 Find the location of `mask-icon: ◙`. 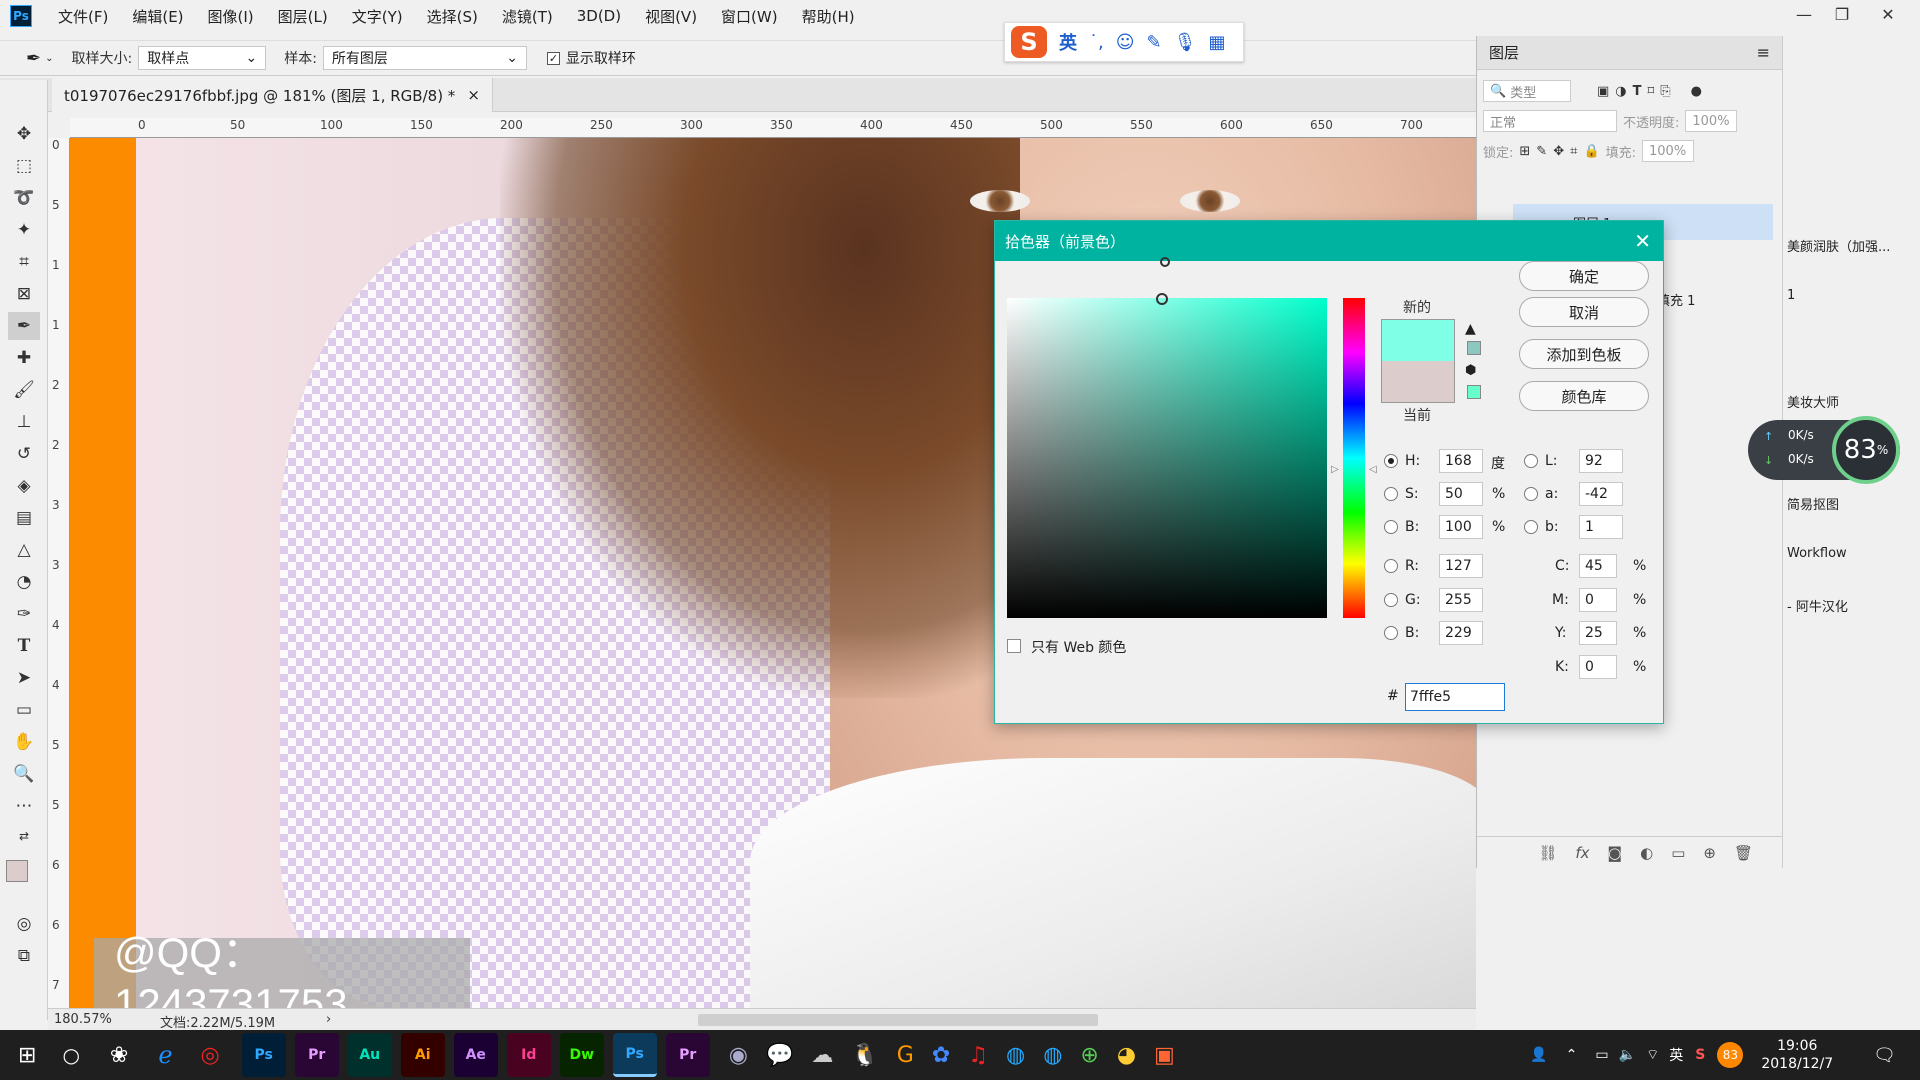

mask-icon: ◙ is located at coordinates (1615, 853).